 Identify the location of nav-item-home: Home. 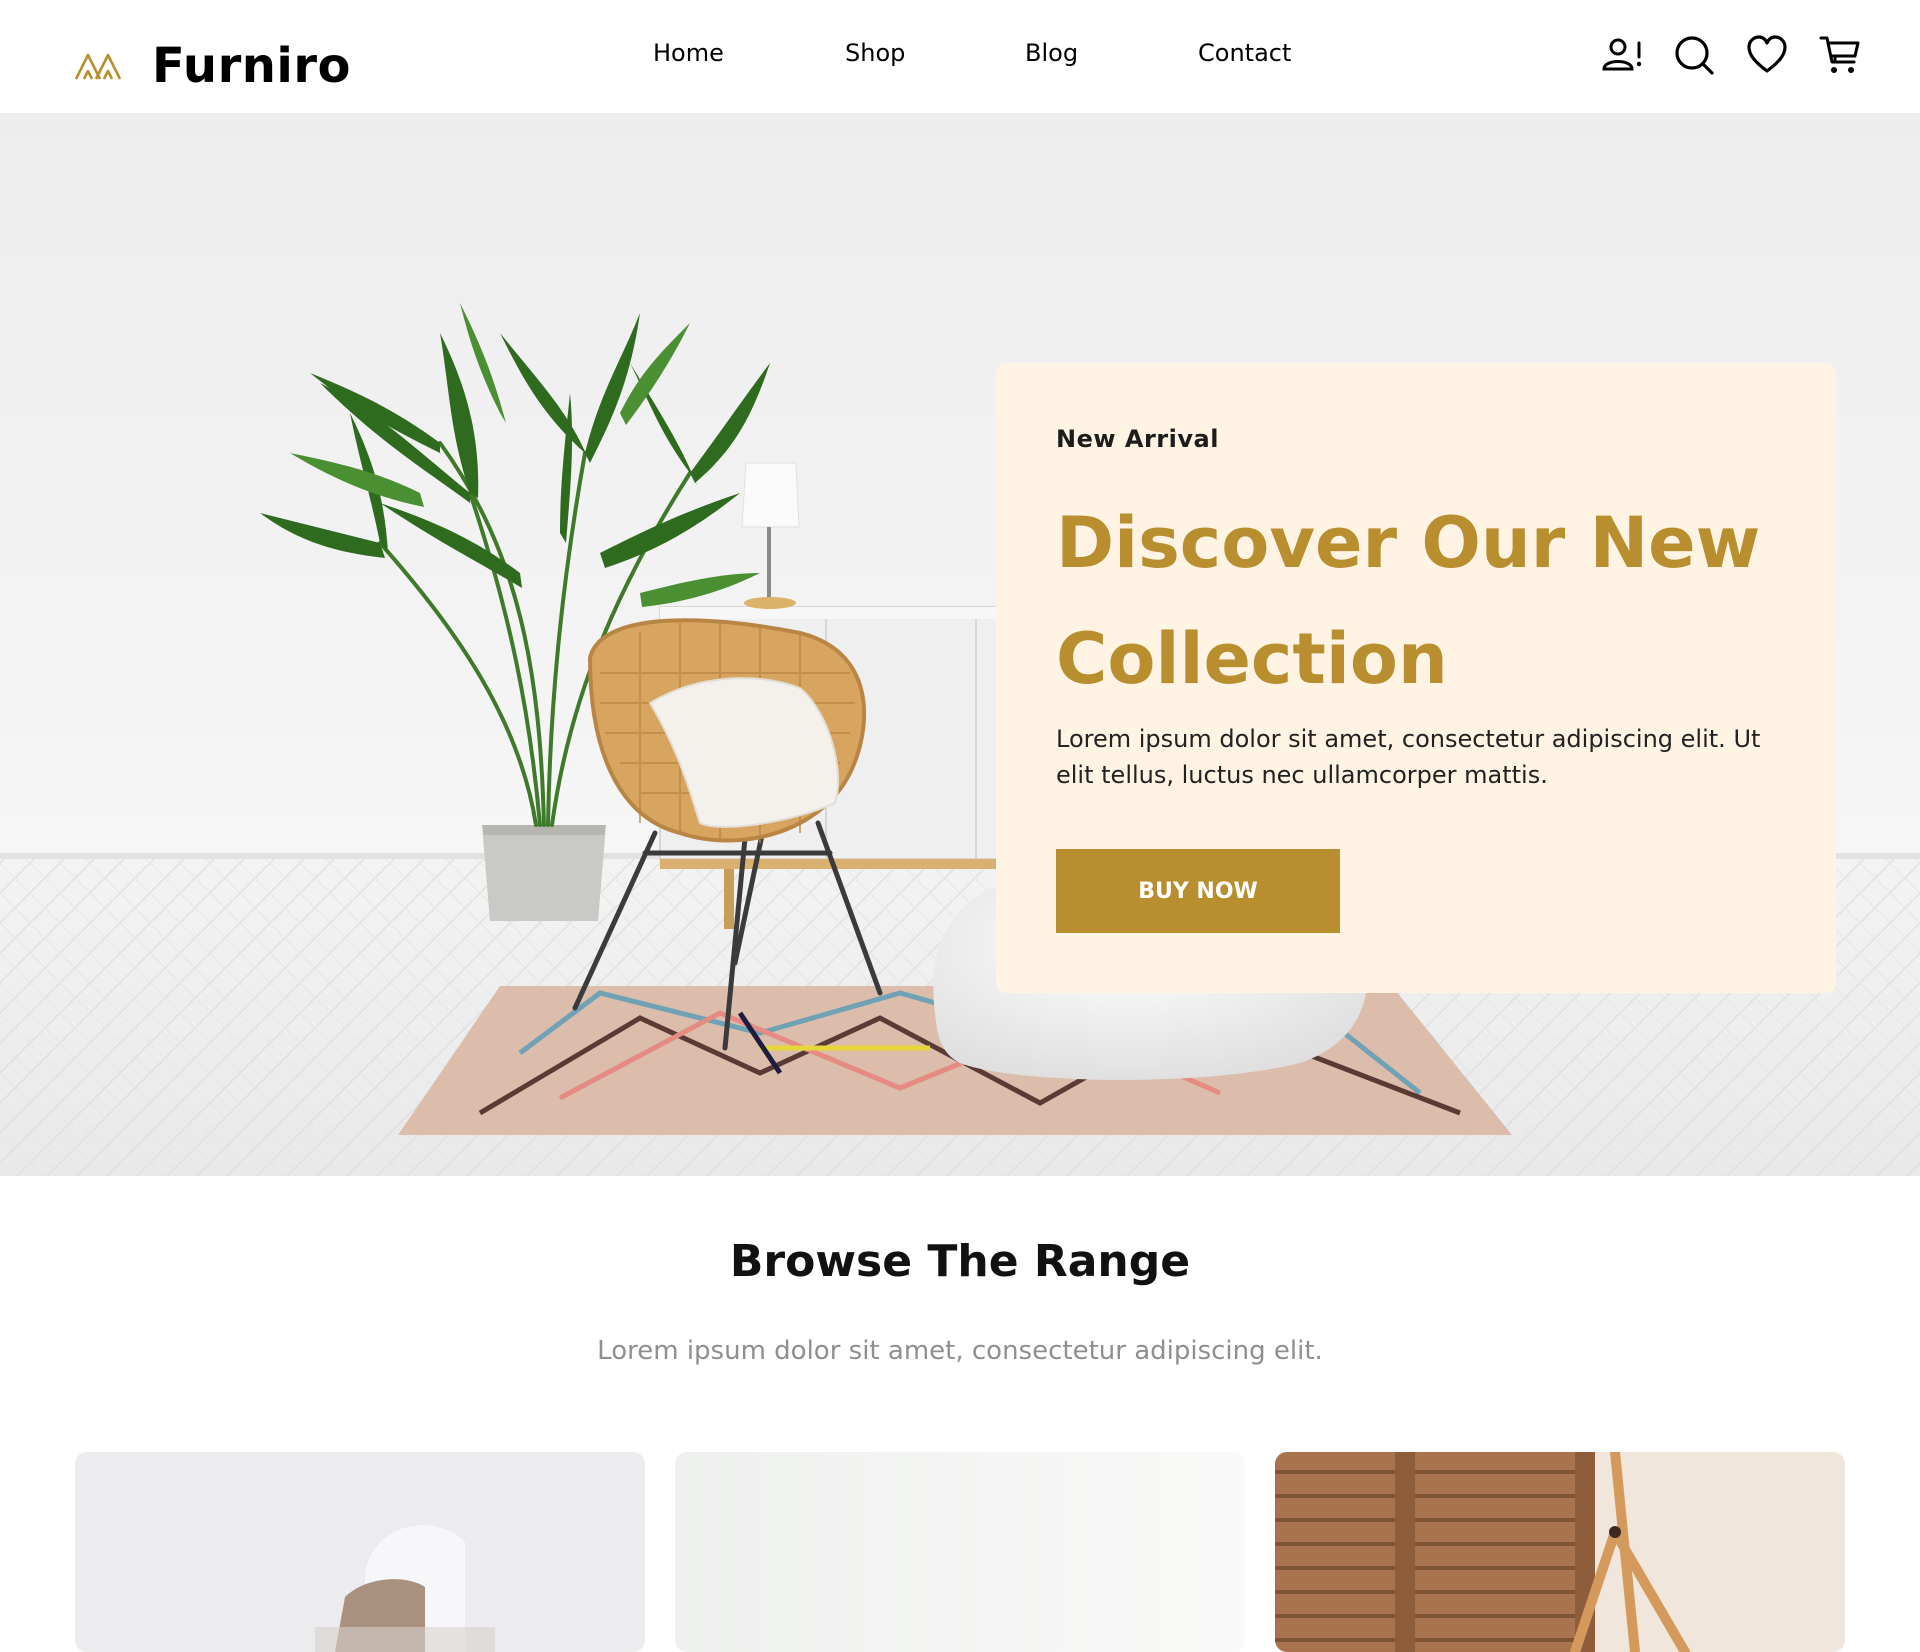
(688, 53).